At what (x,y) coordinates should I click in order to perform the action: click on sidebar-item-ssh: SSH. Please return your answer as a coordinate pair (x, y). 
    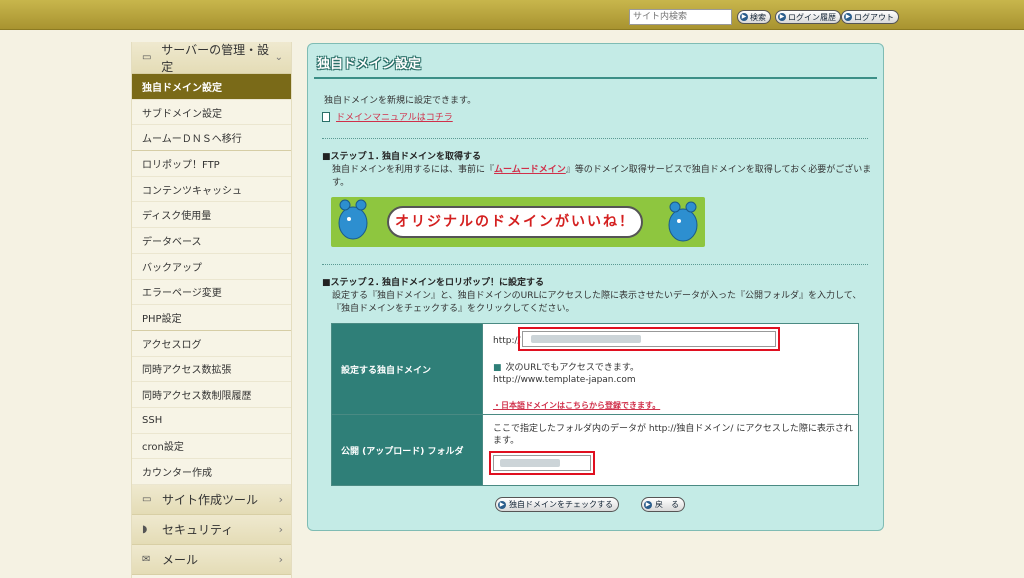
    Looking at the image, I should click on (211, 421).